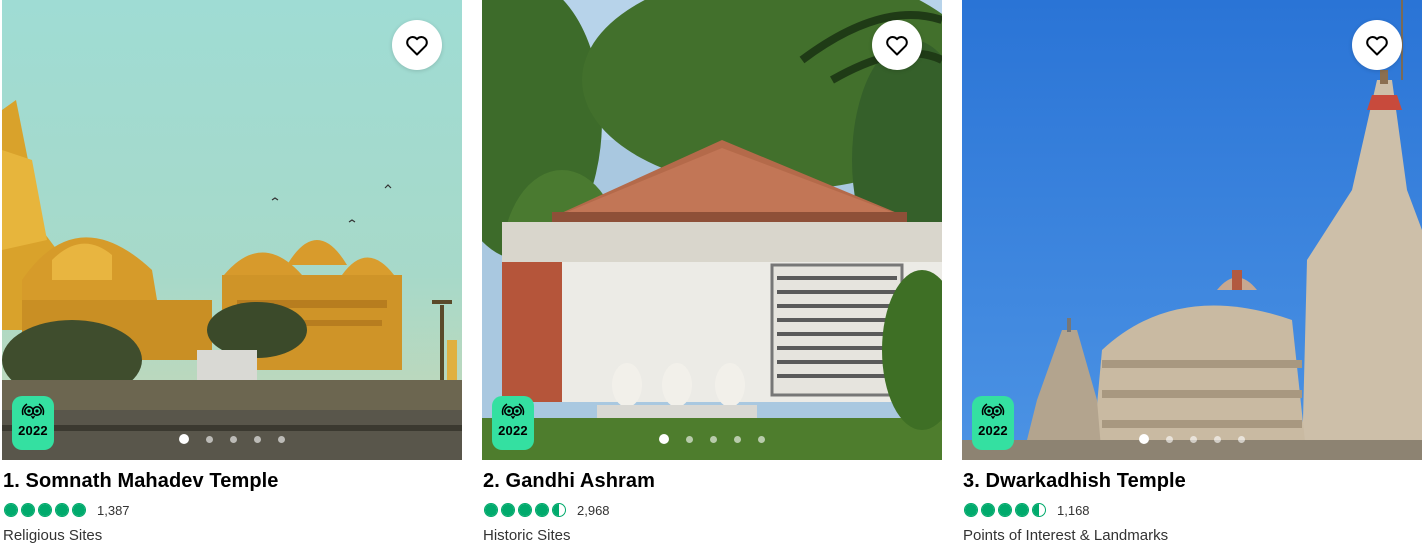 This screenshot has width=1423, height=547. What do you see at coordinates (1066, 535) in the screenshot?
I see `attraction-category: Points of Interest & Landmarks` at bounding box center [1066, 535].